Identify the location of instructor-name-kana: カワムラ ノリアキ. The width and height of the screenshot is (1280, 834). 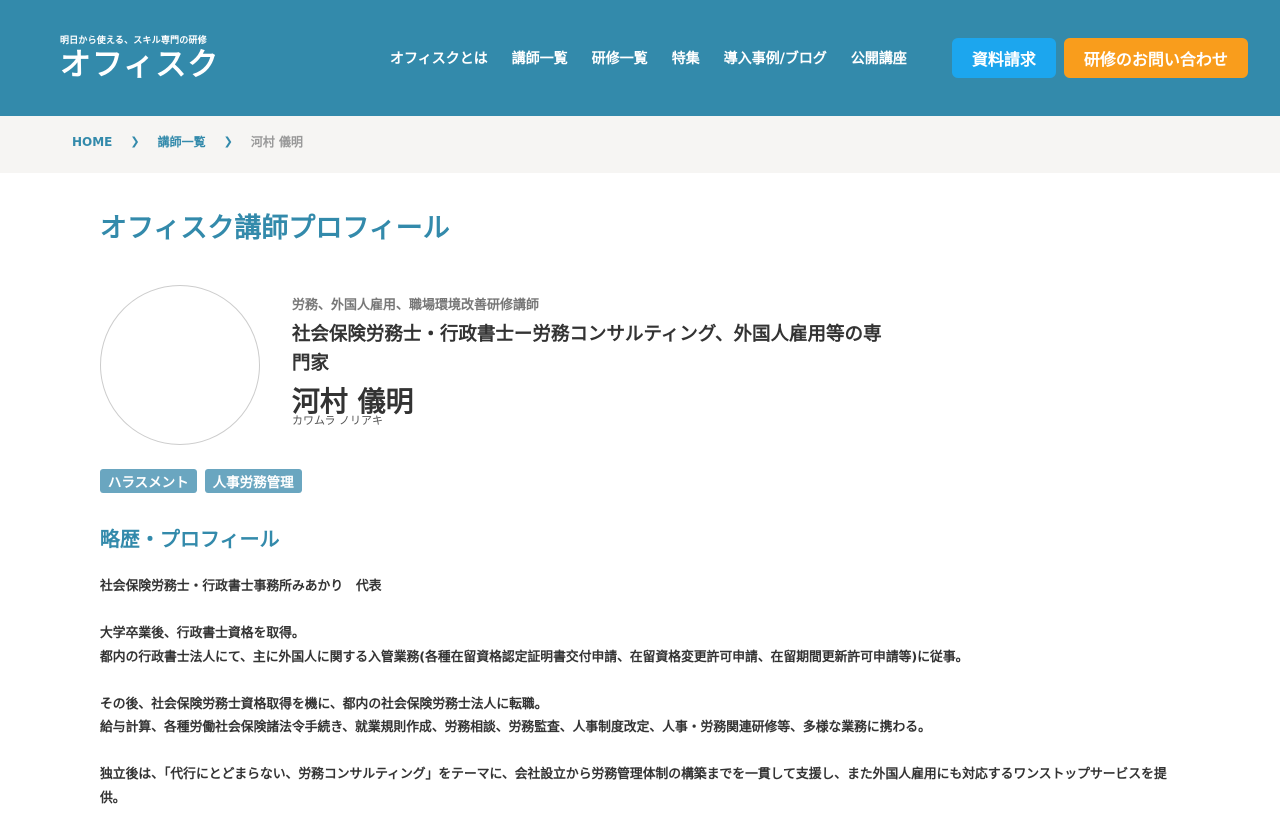
(337, 420).